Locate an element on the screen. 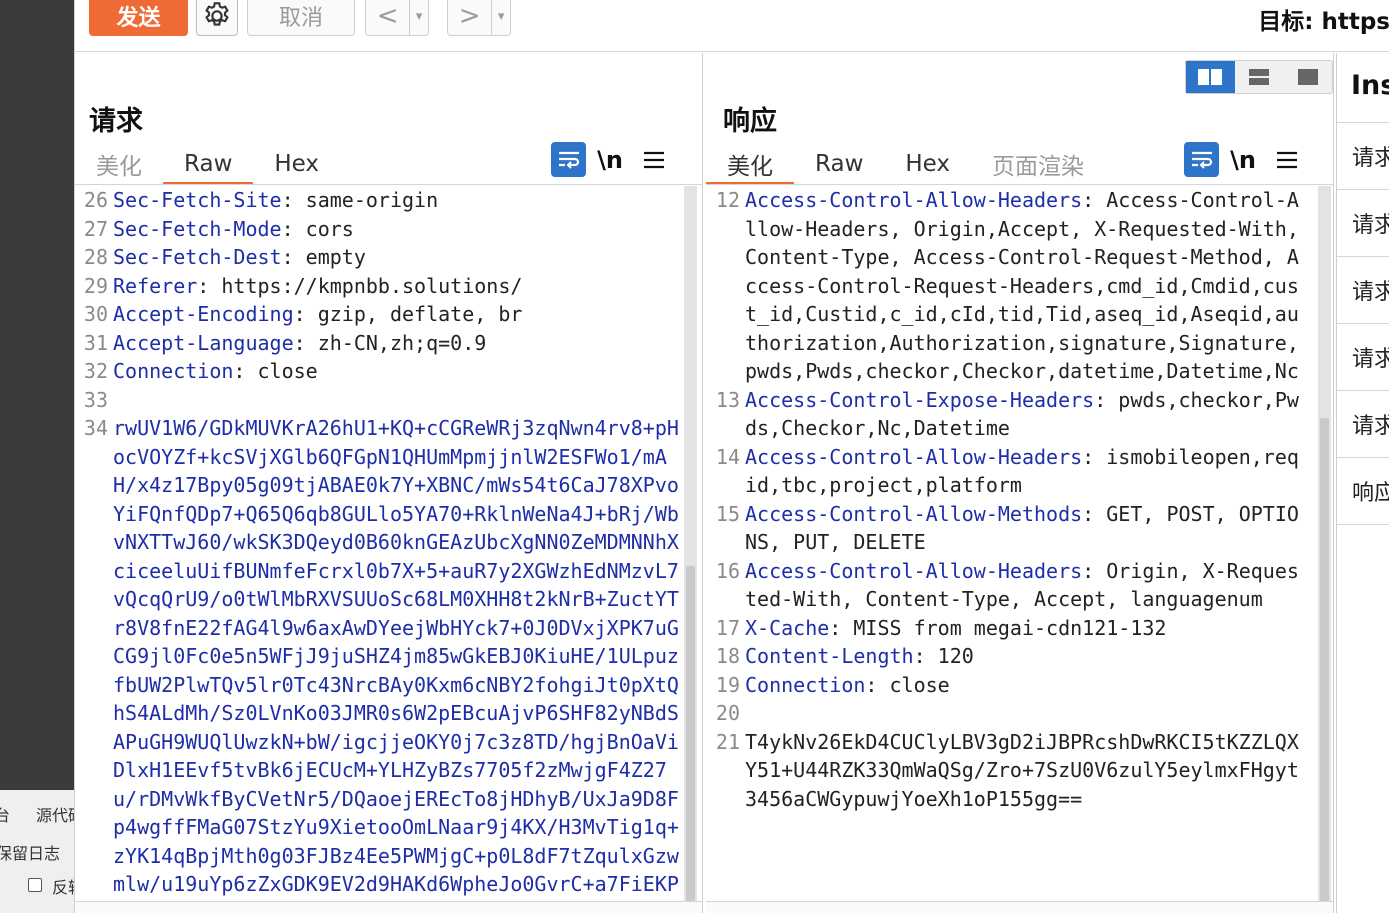 Image resolution: width=1389 pixels, height=913 pixels. request-newline-toggle: \n is located at coordinates (610, 160).